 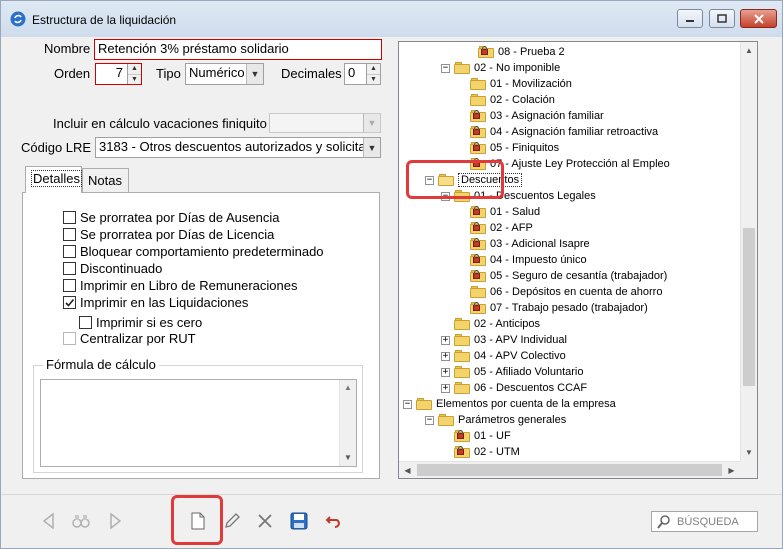 I want to click on checkbox-prorratea-ausencia: Se prorratea por Días de Ausencia, so click(x=171, y=217).